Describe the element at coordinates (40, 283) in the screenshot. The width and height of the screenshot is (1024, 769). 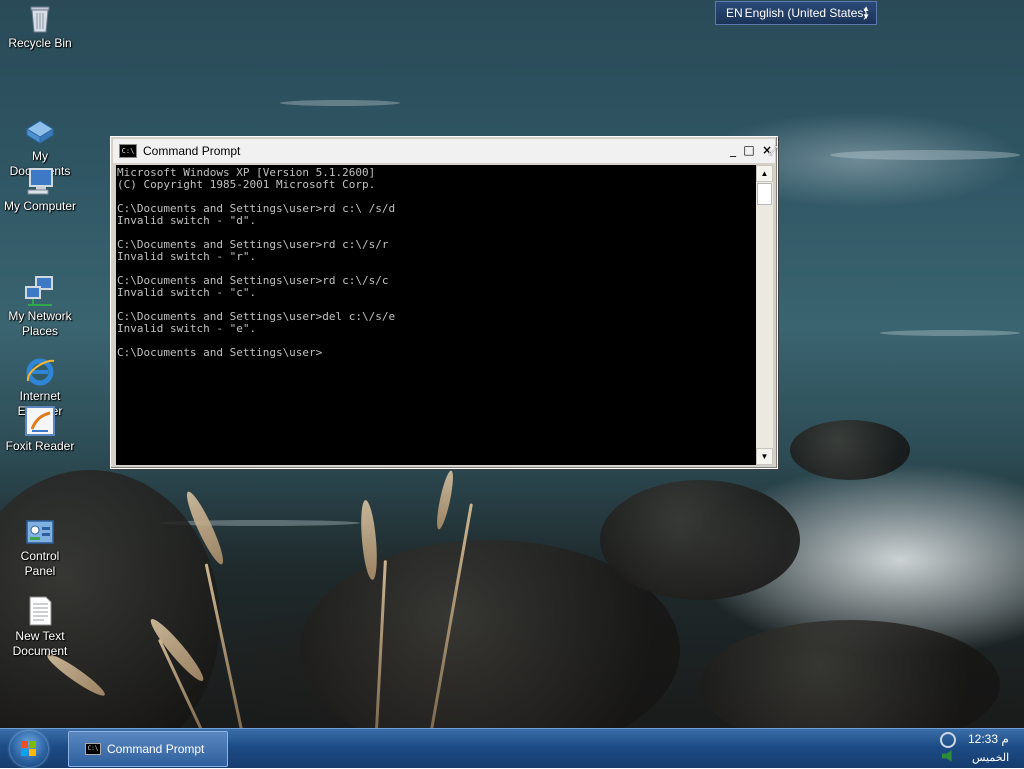
I see `network-places-icon` at that location.